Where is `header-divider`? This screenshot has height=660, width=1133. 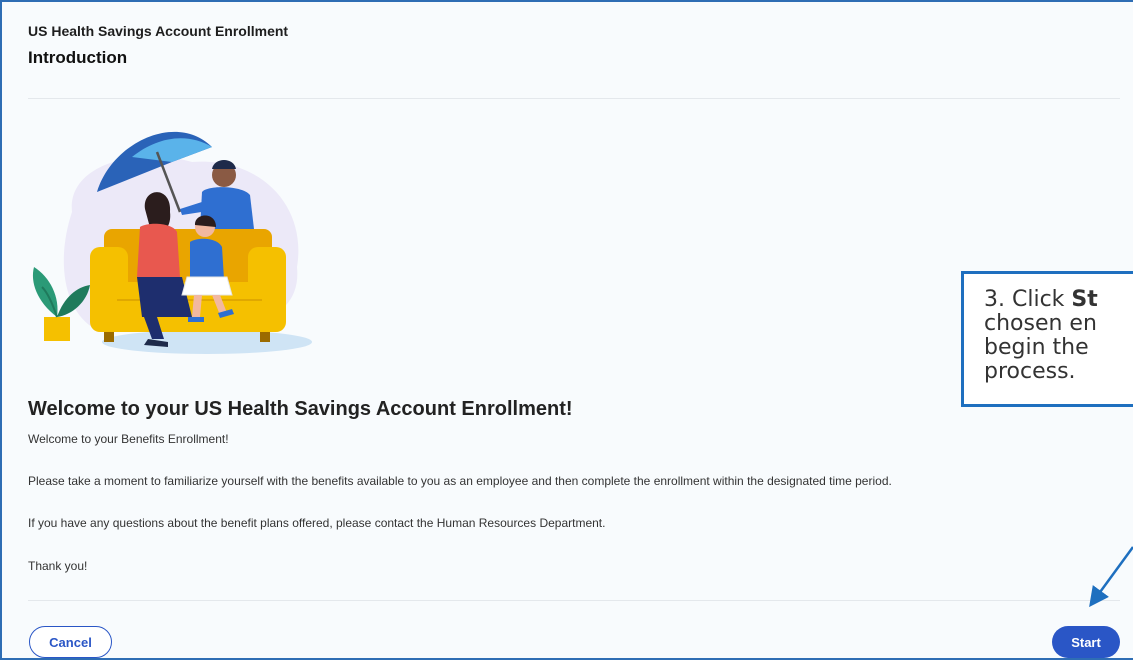 header-divider is located at coordinates (574, 98).